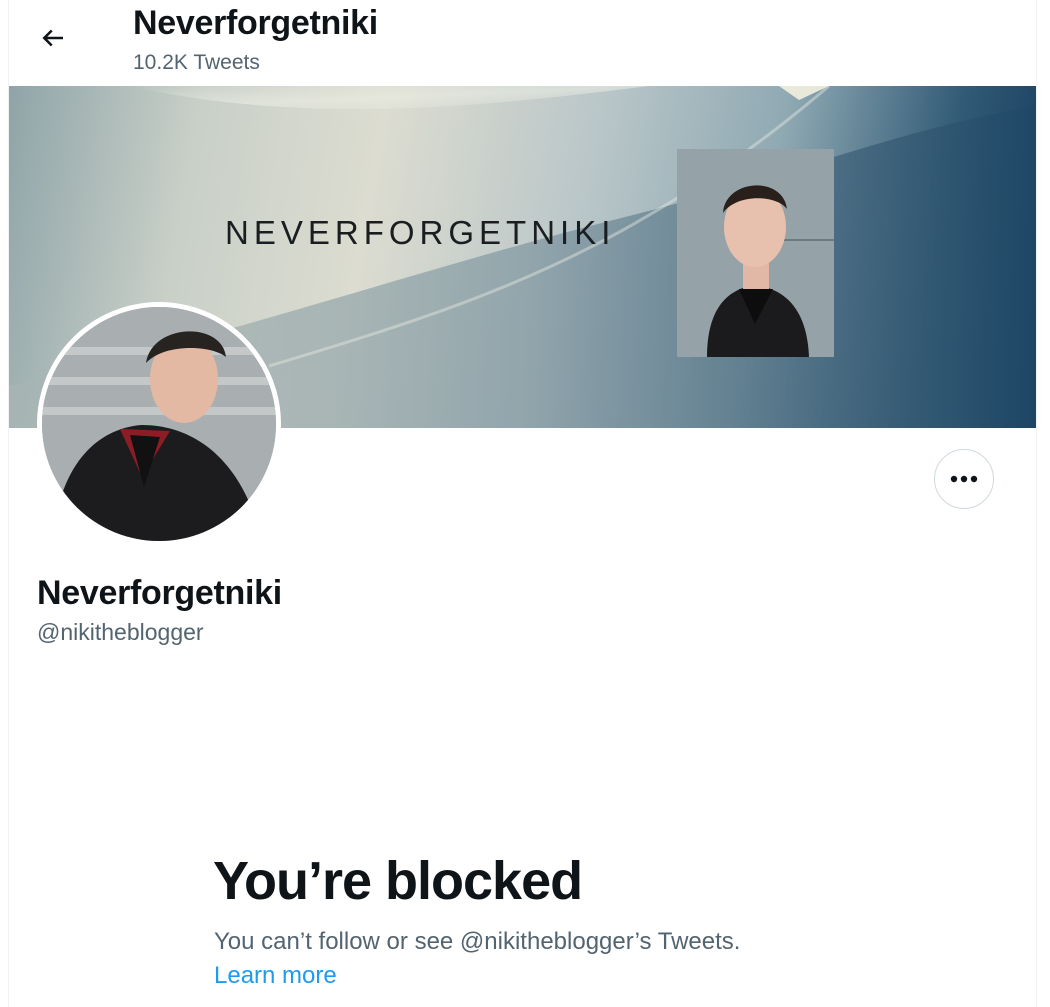  What do you see at coordinates (522, 43) in the screenshot?
I see `profile-header-bar: Neverforgetniki 10.2K Tweets` at bounding box center [522, 43].